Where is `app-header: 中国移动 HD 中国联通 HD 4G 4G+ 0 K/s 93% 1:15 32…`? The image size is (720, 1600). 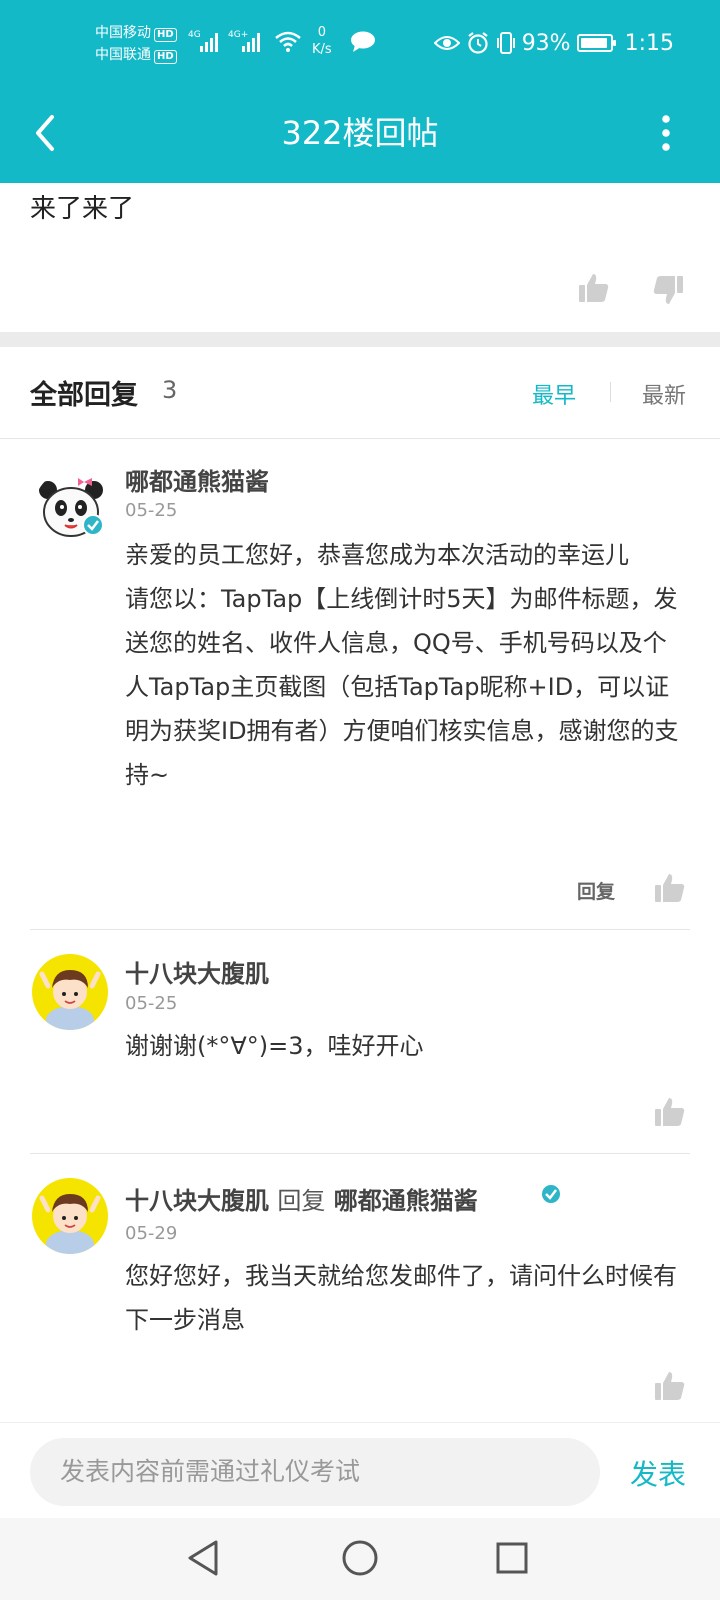 app-header: 中国移动 HD 中国联通 HD 4G 4G+ 0 K/s 93% 1:15 32… is located at coordinates (360, 91).